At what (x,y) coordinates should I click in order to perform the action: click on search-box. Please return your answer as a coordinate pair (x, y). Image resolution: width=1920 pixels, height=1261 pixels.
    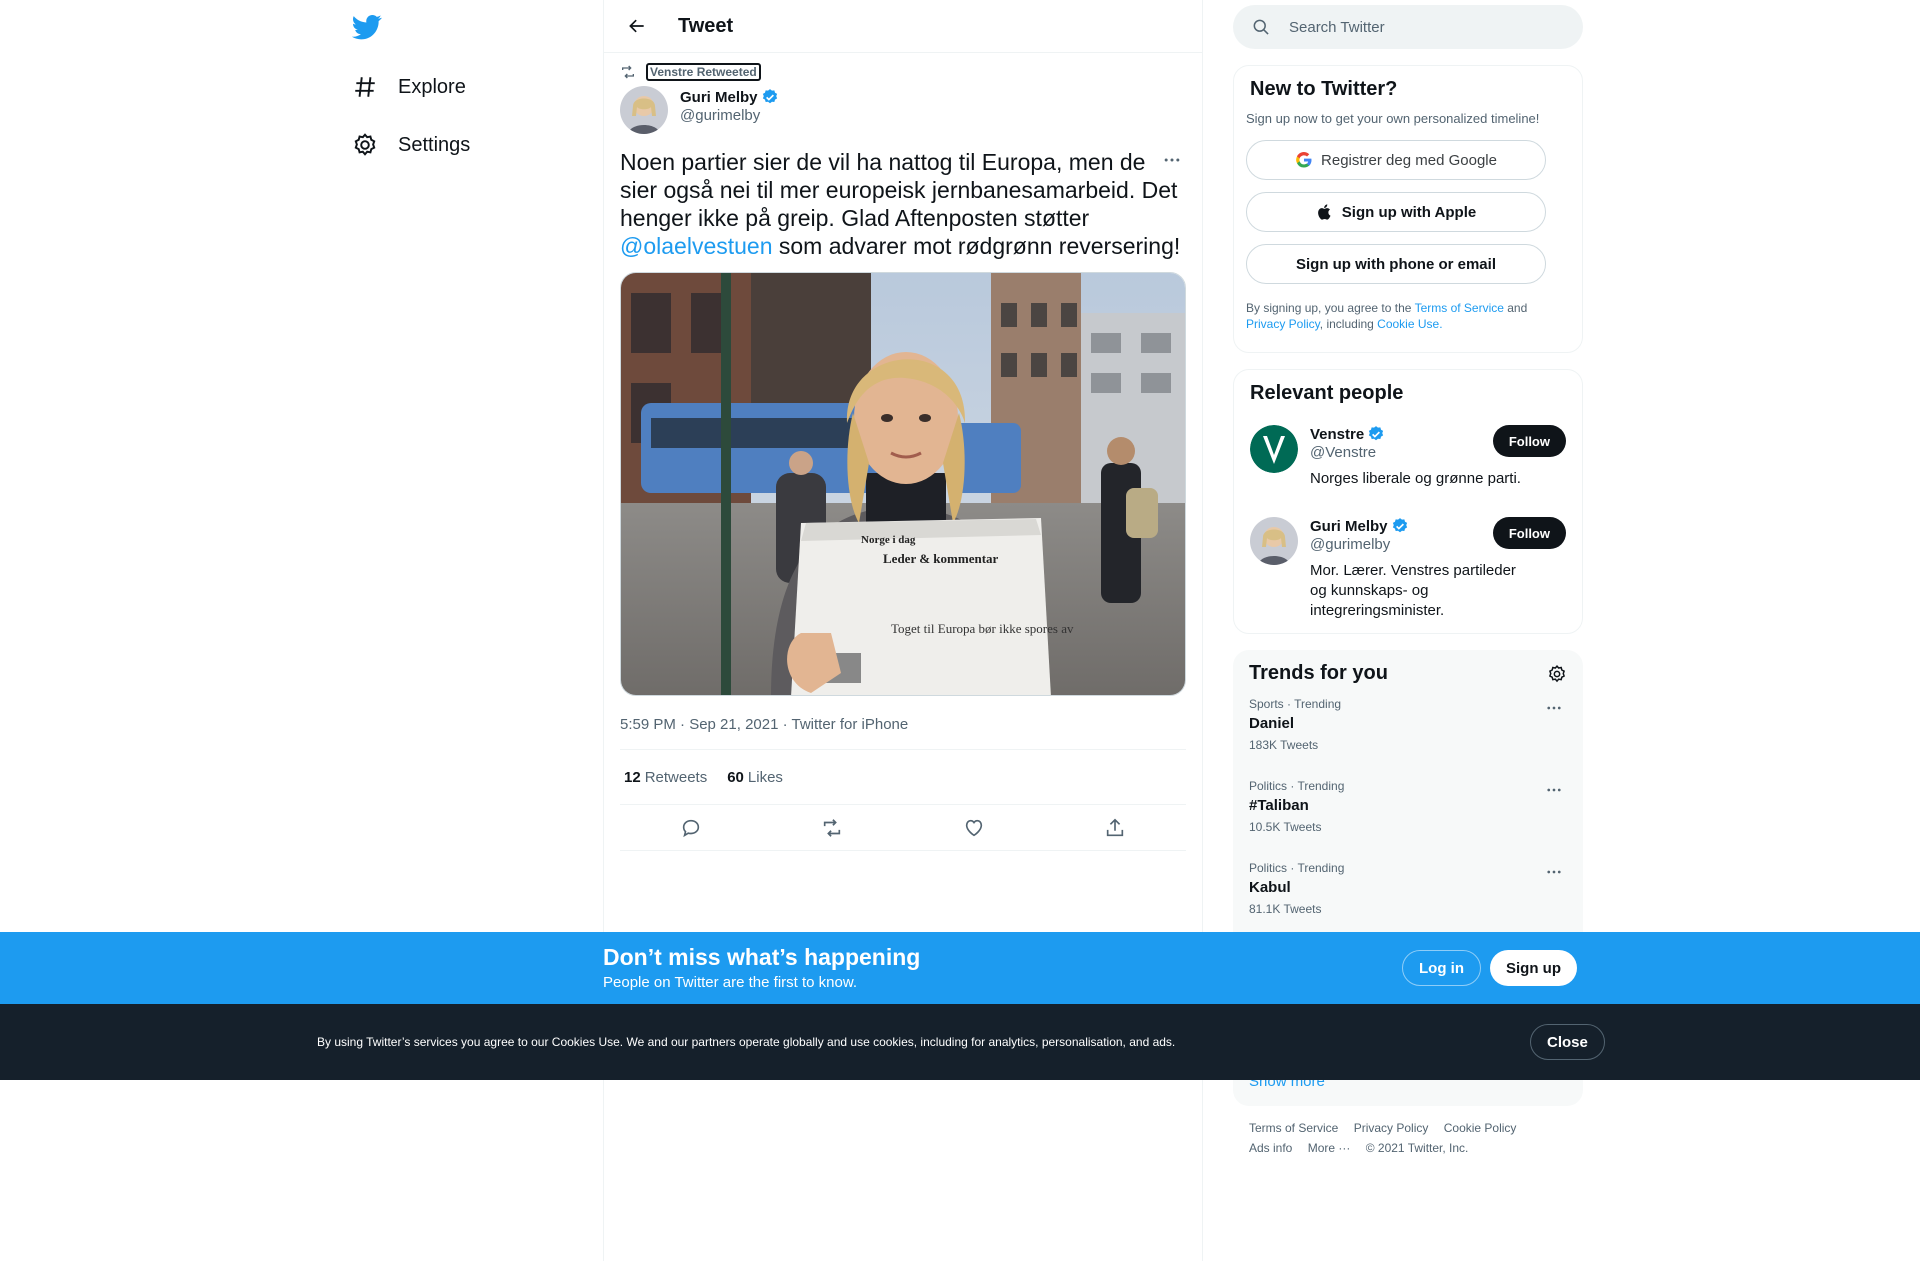
    Looking at the image, I should click on (1408, 27).